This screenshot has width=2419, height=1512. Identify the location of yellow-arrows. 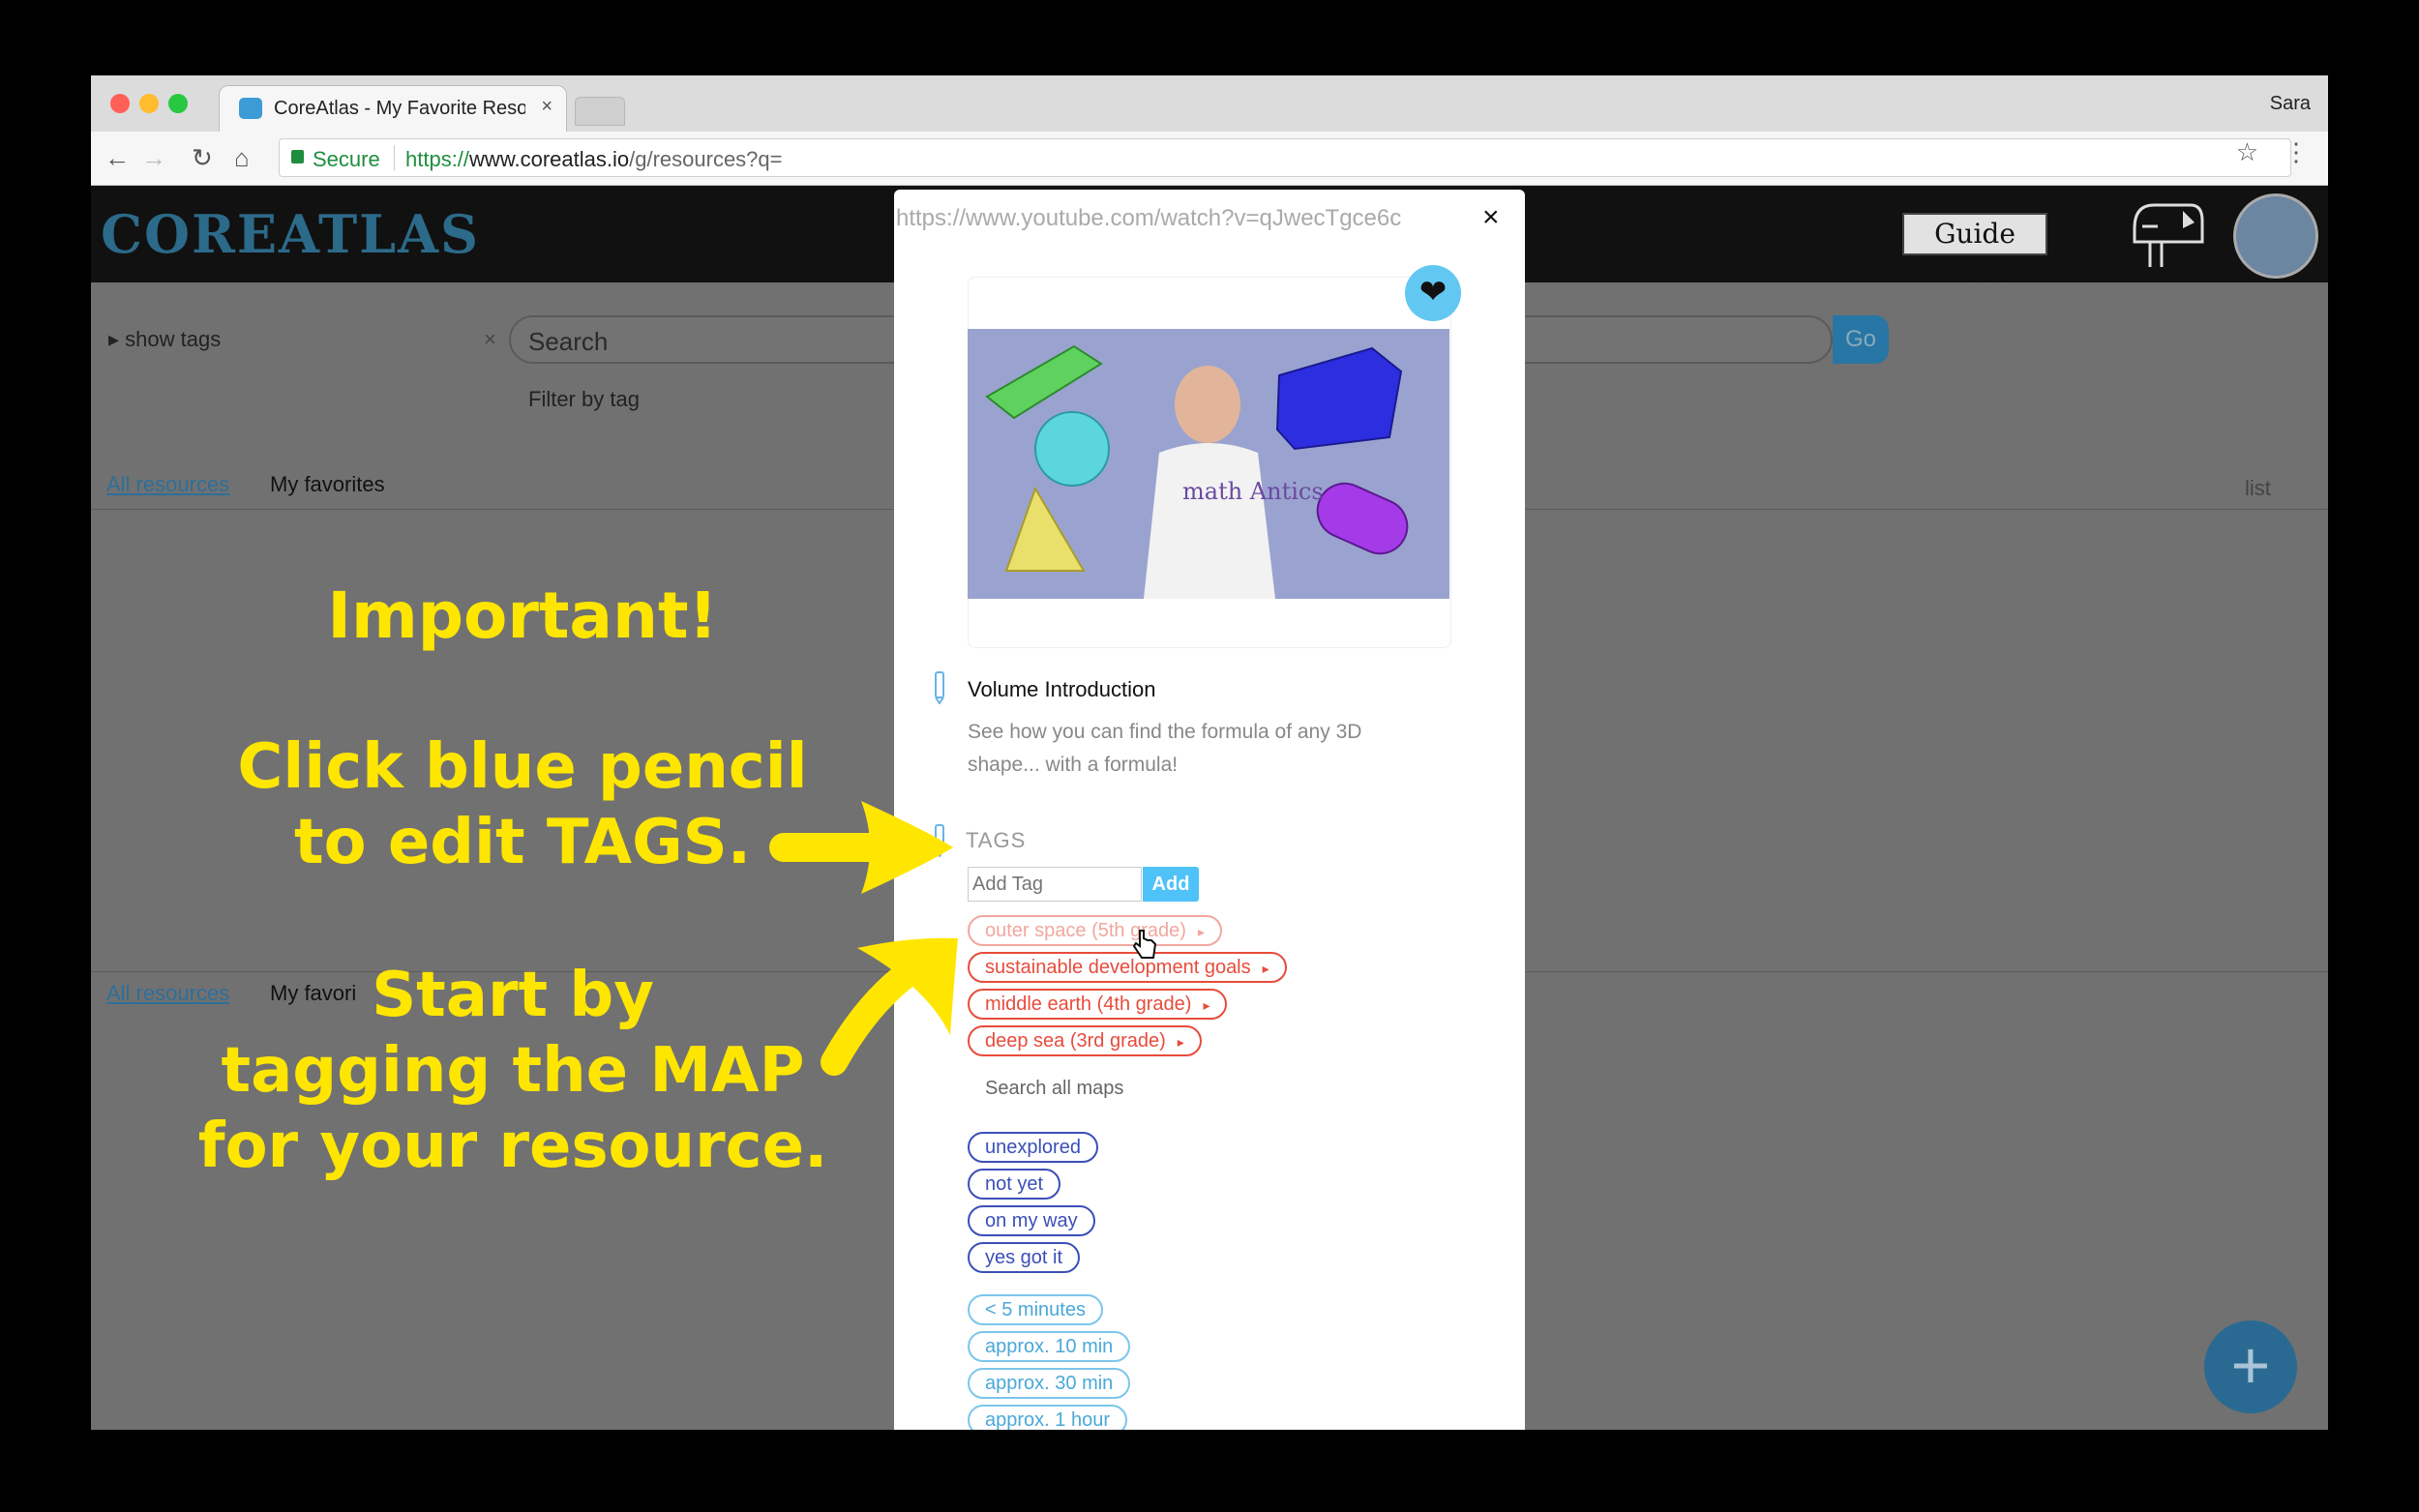
(864, 939).